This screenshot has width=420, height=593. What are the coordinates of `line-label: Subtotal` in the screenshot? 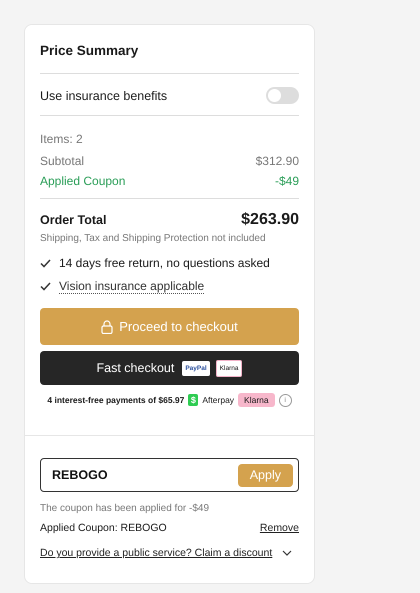 It's located at (62, 161).